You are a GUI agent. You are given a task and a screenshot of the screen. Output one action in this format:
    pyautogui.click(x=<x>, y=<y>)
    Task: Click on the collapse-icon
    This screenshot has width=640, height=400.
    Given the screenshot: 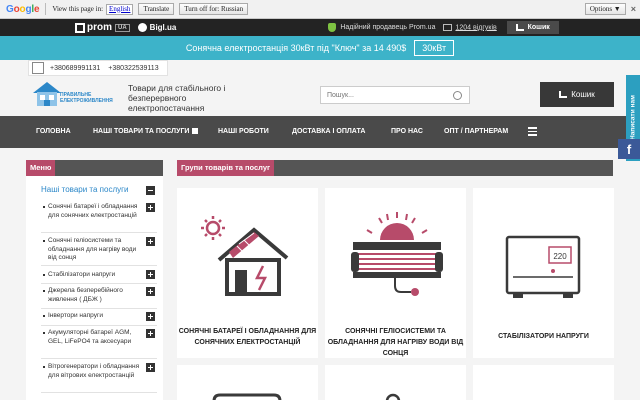 What is the action you would take?
    pyautogui.click(x=150, y=190)
    